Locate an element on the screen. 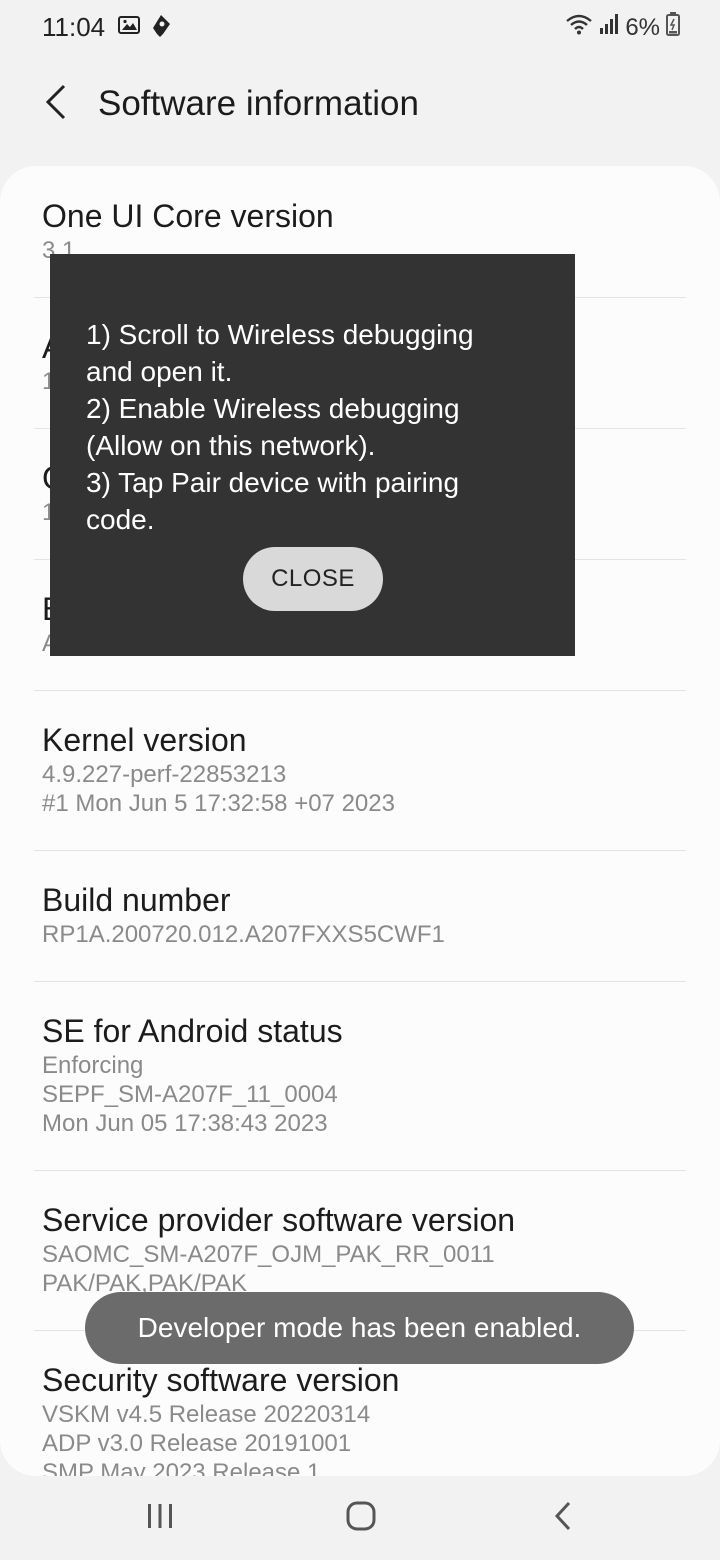  home-button is located at coordinates (361, 1518).